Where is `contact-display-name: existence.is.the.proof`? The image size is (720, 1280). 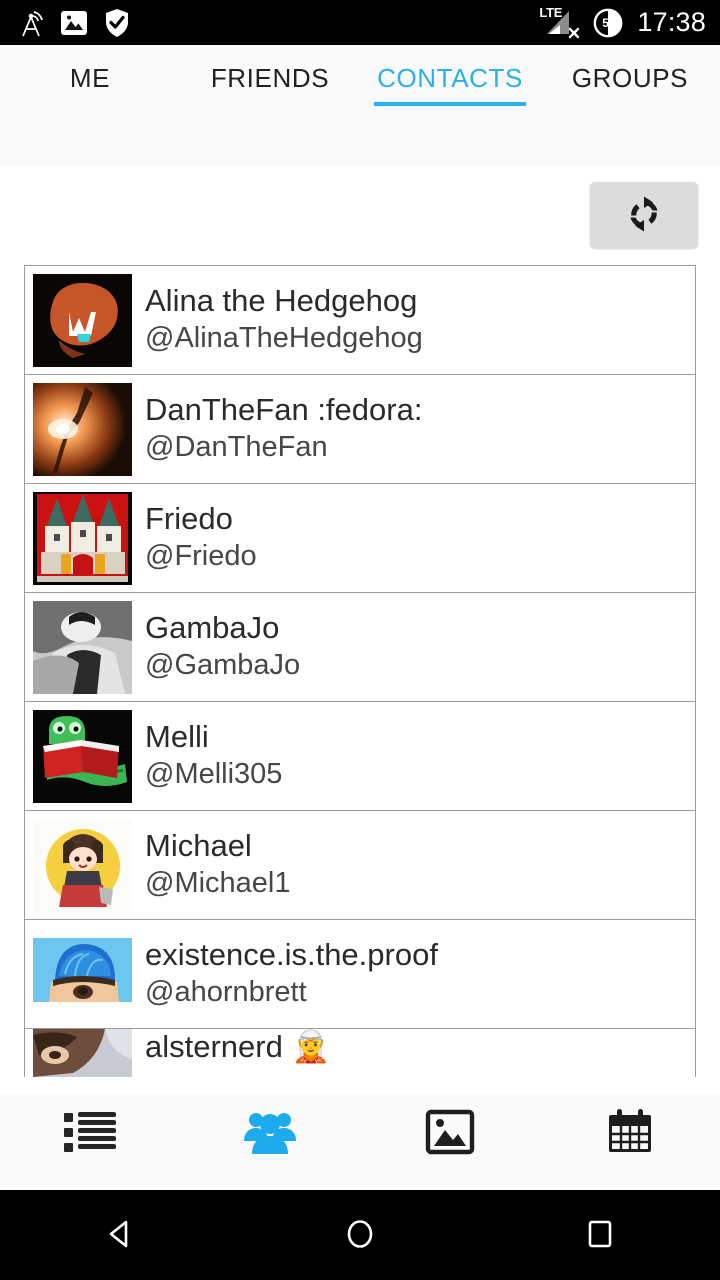 contact-display-name: existence.is.the.proof is located at coordinates (291, 955).